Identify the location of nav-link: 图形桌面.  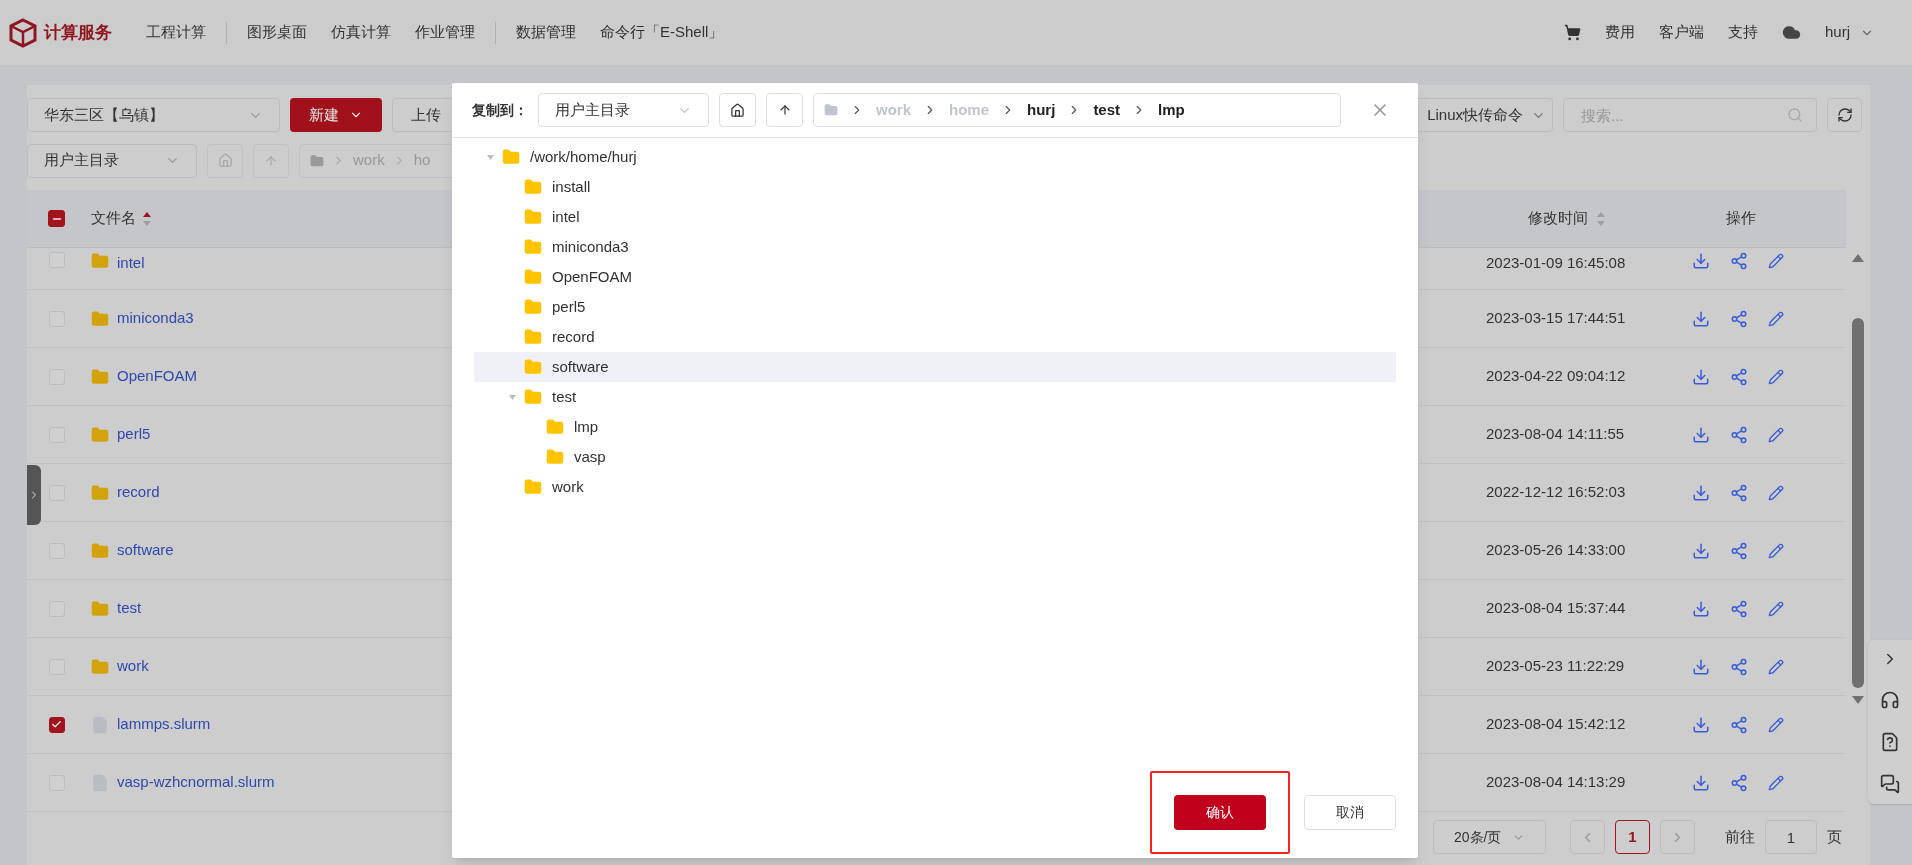
(277, 32).